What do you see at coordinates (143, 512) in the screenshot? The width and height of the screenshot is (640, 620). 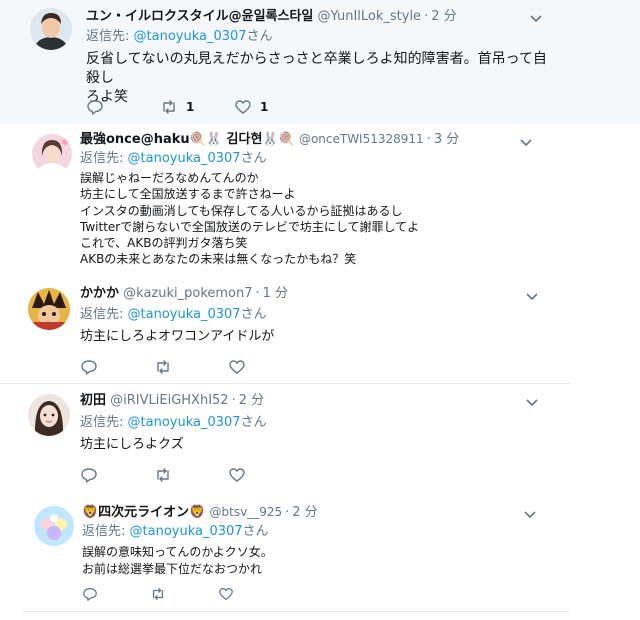 I see `display-name: 🦁四次元ライオン🦁` at bounding box center [143, 512].